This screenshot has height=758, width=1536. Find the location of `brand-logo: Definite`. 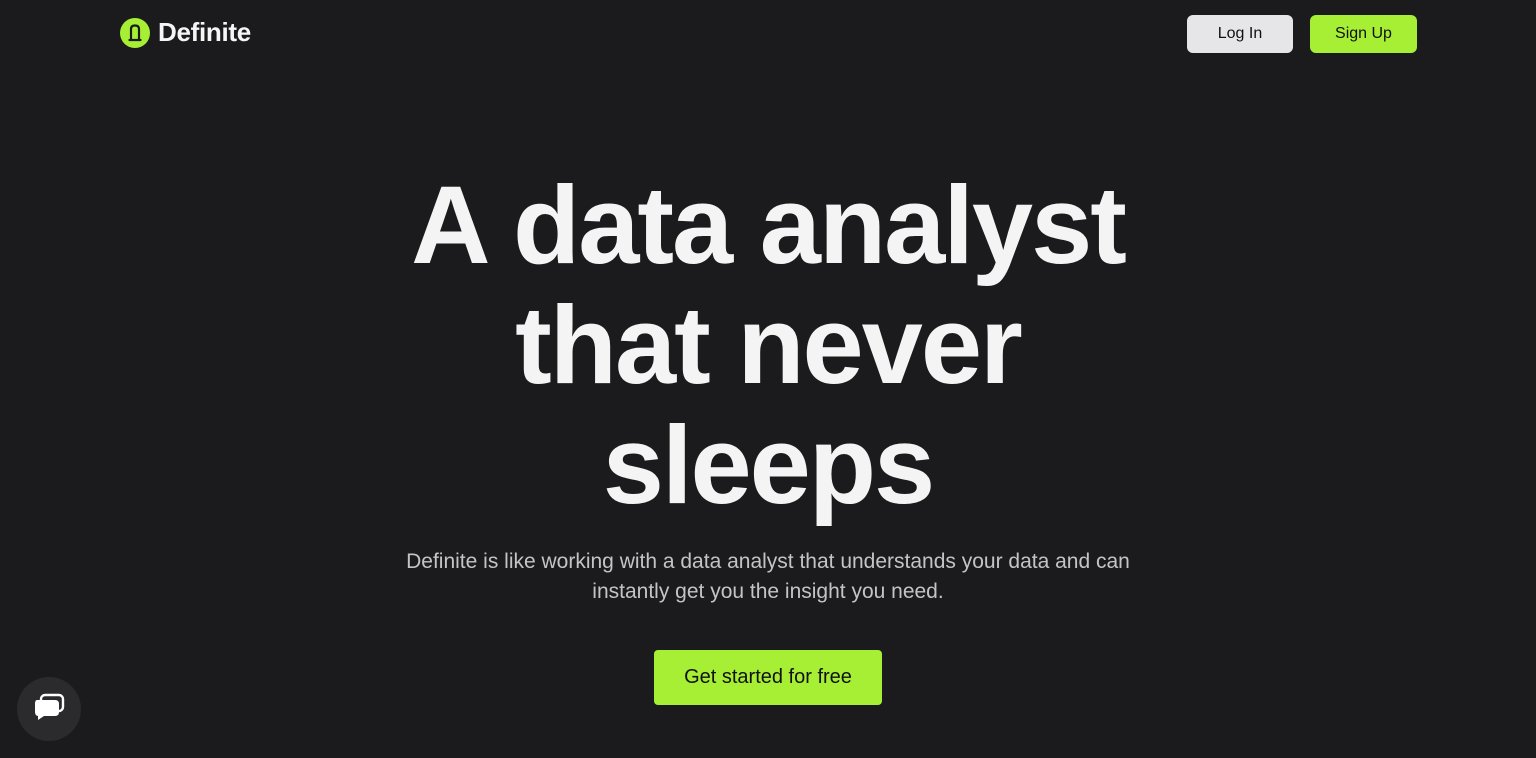

brand-logo: Definite is located at coordinates (185, 32).